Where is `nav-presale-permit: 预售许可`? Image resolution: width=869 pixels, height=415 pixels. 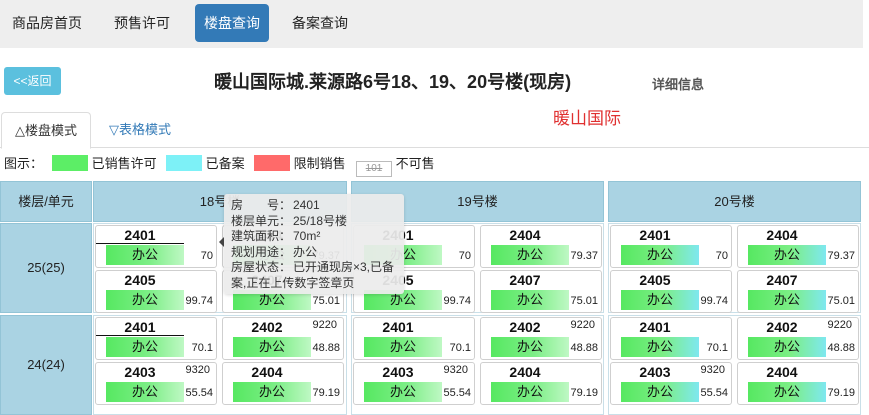
nav-presale-permit: 预售许可 is located at coordinates (142, 23).